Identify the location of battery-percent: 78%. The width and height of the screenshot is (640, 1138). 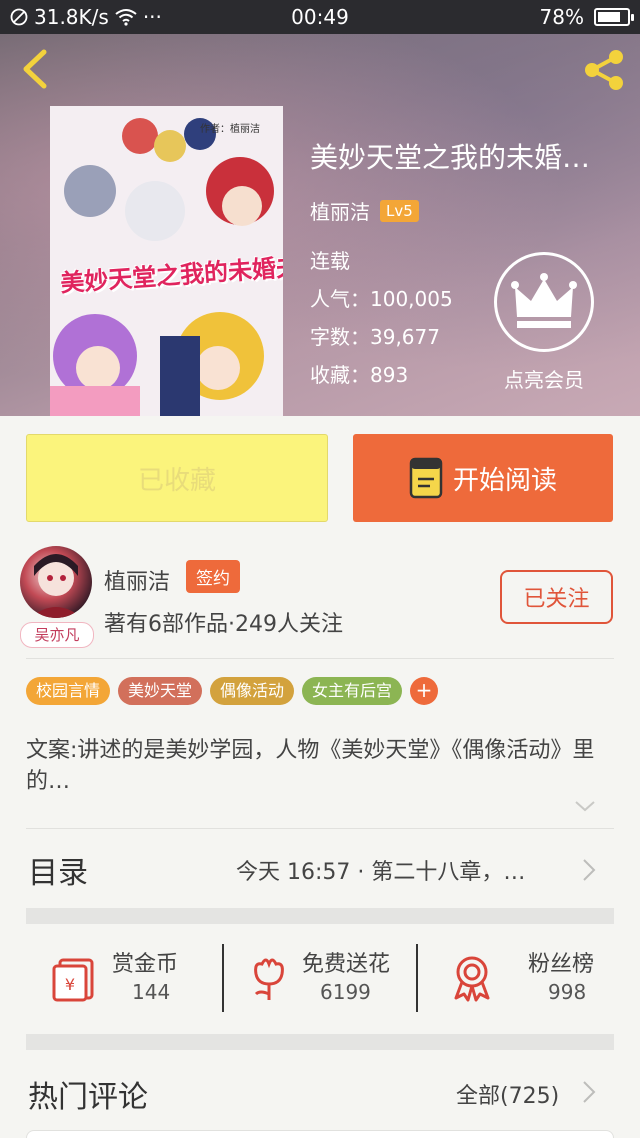
(561, 17).